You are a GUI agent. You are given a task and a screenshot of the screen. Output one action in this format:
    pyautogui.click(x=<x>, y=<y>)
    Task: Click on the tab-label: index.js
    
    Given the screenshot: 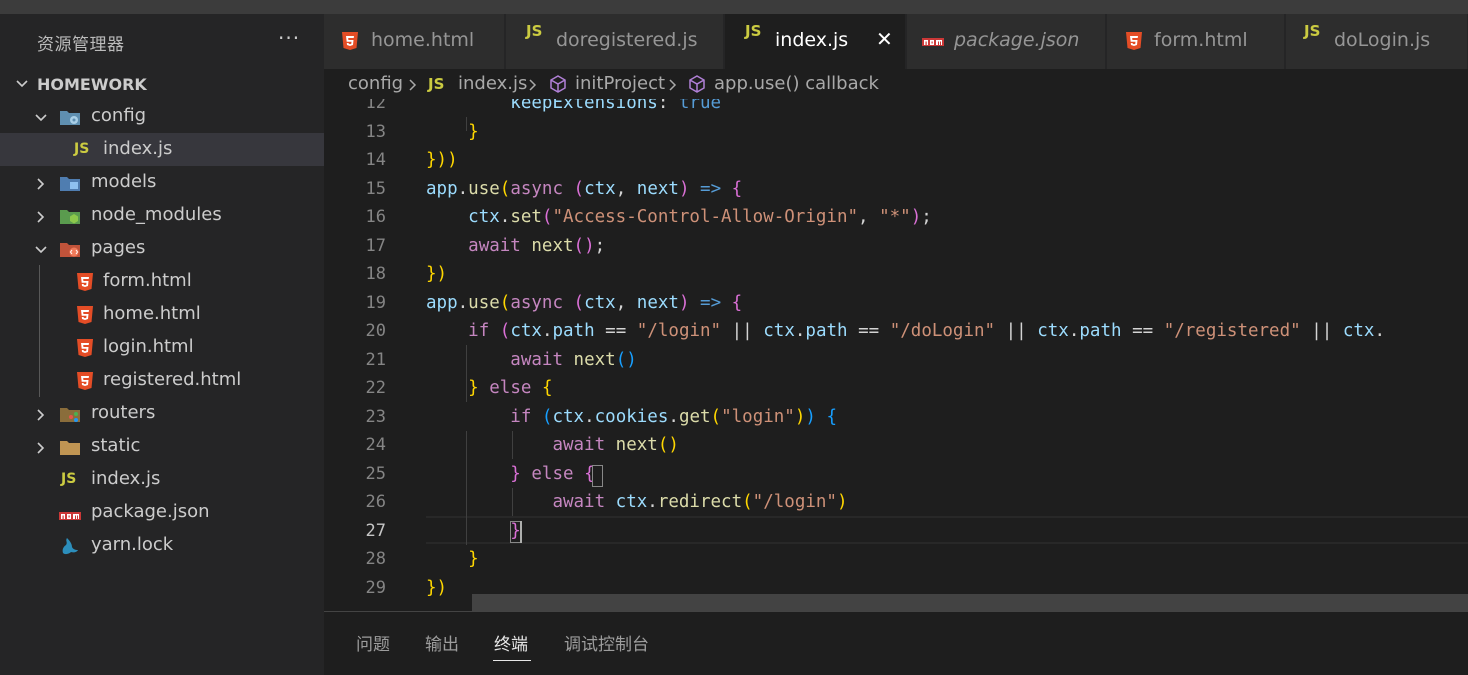 What is the action you would take?
    pyautogui.click(x=812, y=40)
    